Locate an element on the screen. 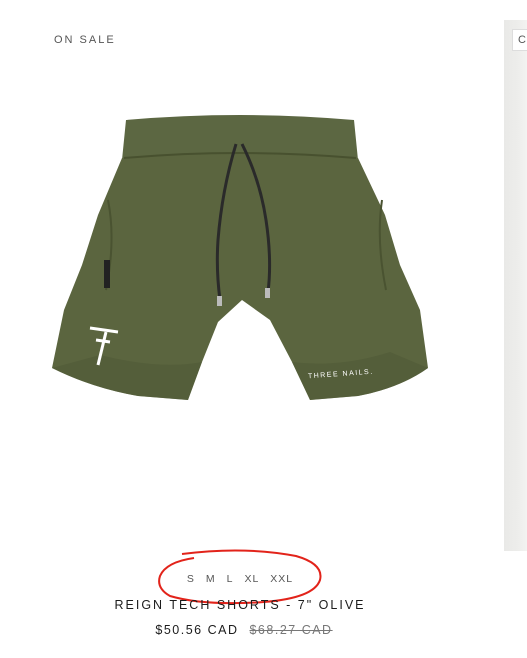  size-l: L is located at coordinates (230, 579).